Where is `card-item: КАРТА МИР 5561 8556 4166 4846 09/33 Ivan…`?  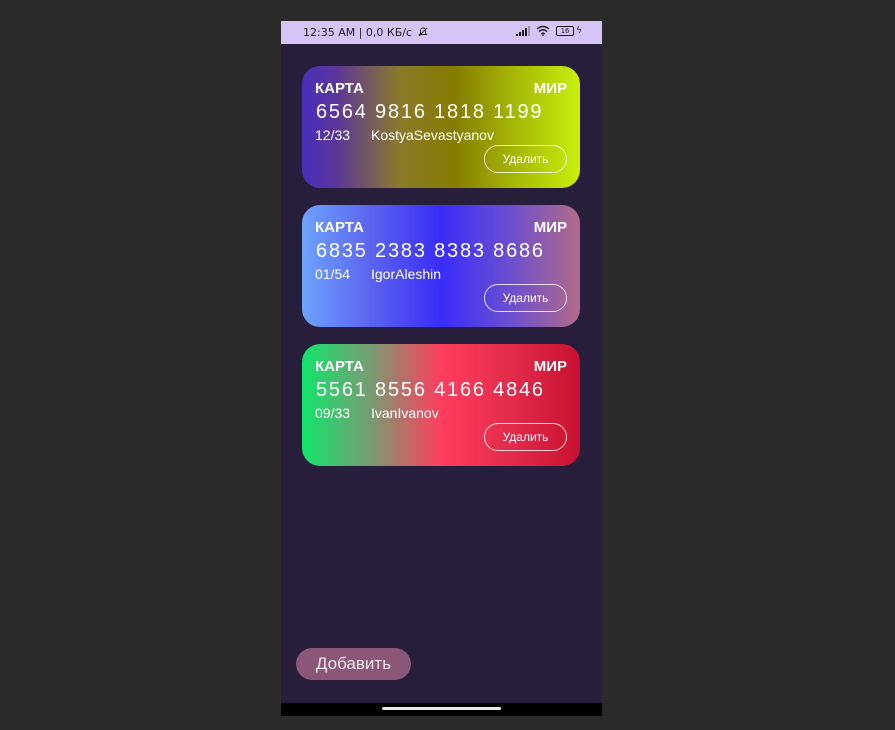 card-item: КАРТА МИР 5561 8556 4166 4846 09/33 Ivan… is located at coordinates (441, 405).